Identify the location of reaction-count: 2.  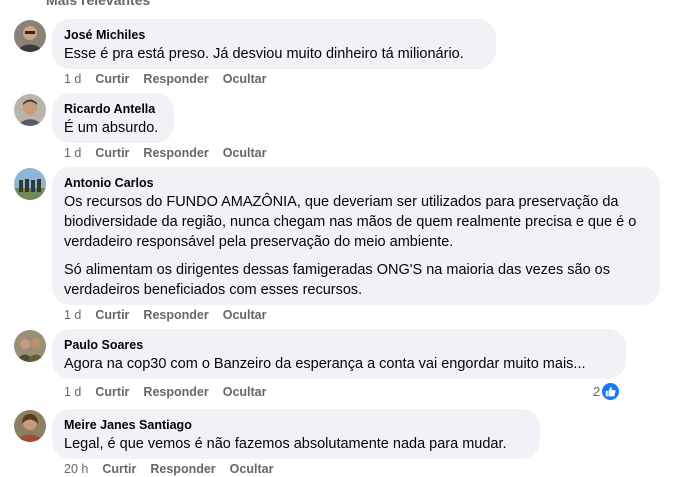
(597, 391).